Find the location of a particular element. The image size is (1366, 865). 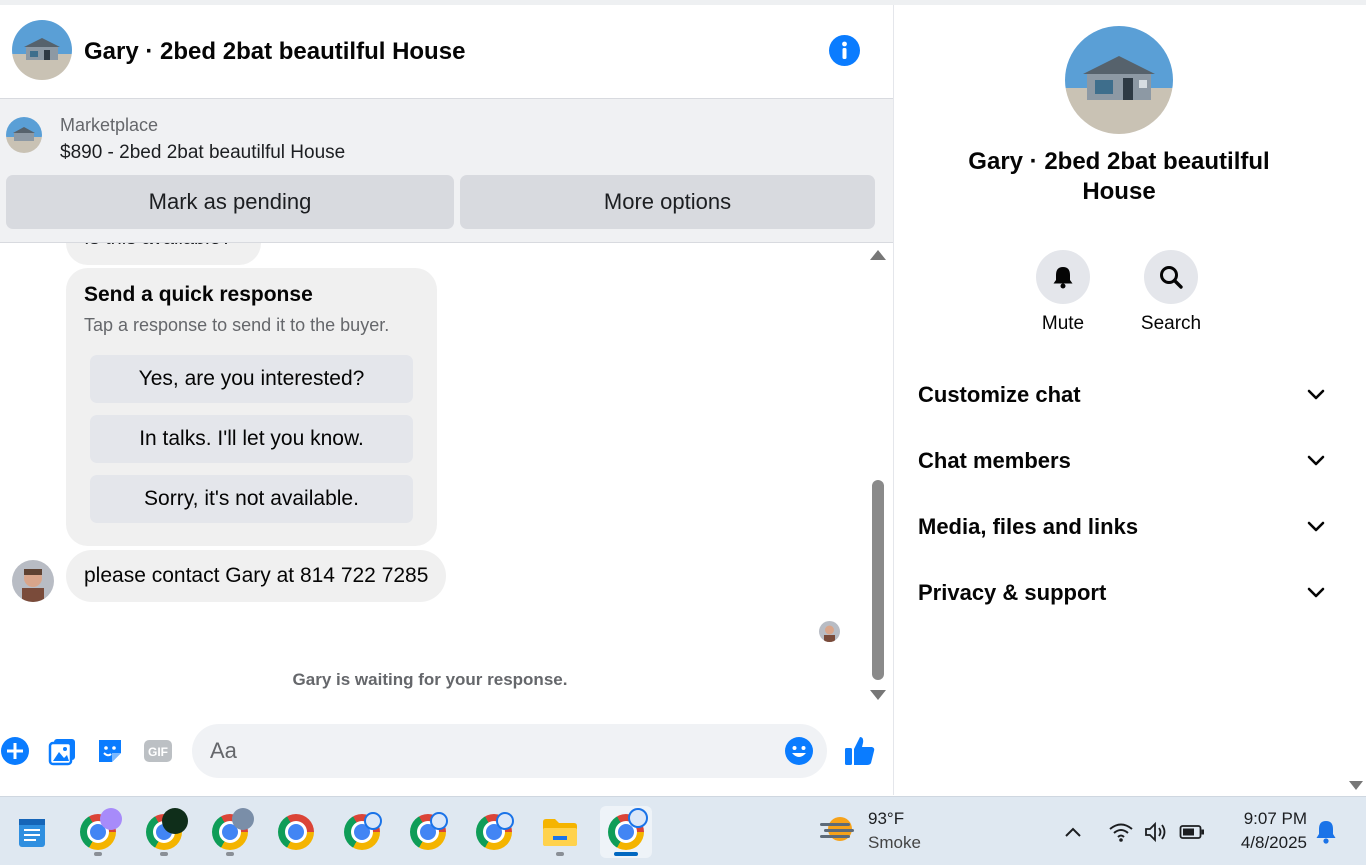

scroll-up-arrow is located at coordinates (878, 255).